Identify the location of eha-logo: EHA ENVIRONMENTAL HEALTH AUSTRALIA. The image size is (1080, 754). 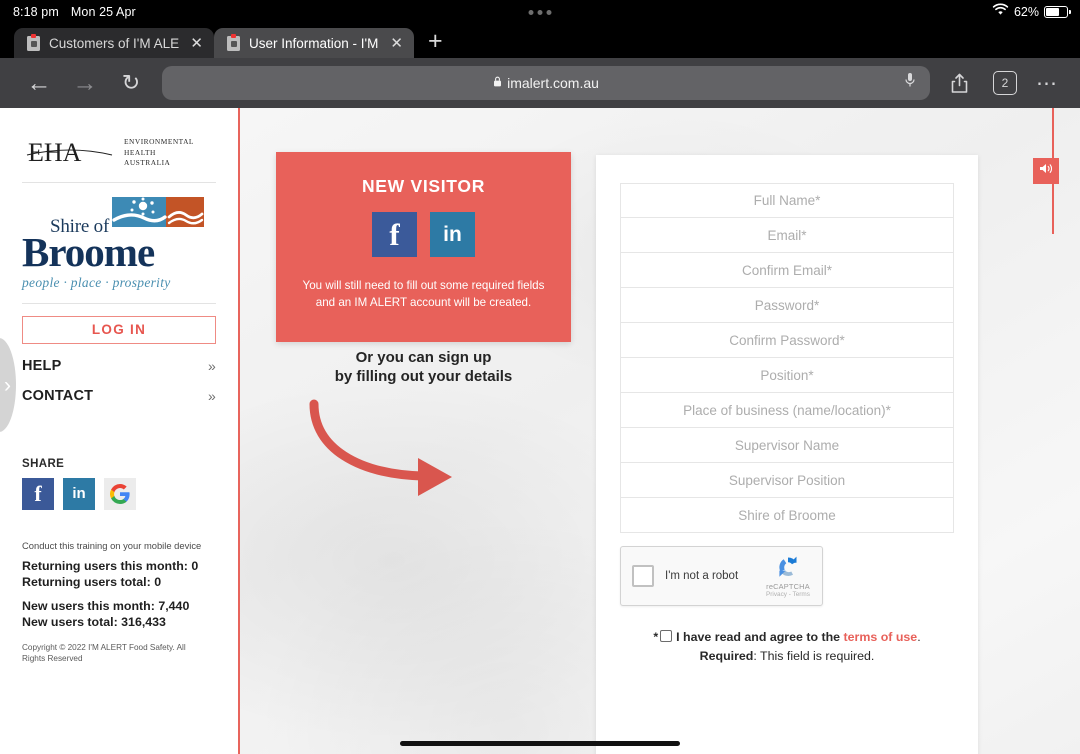
(119, 156).